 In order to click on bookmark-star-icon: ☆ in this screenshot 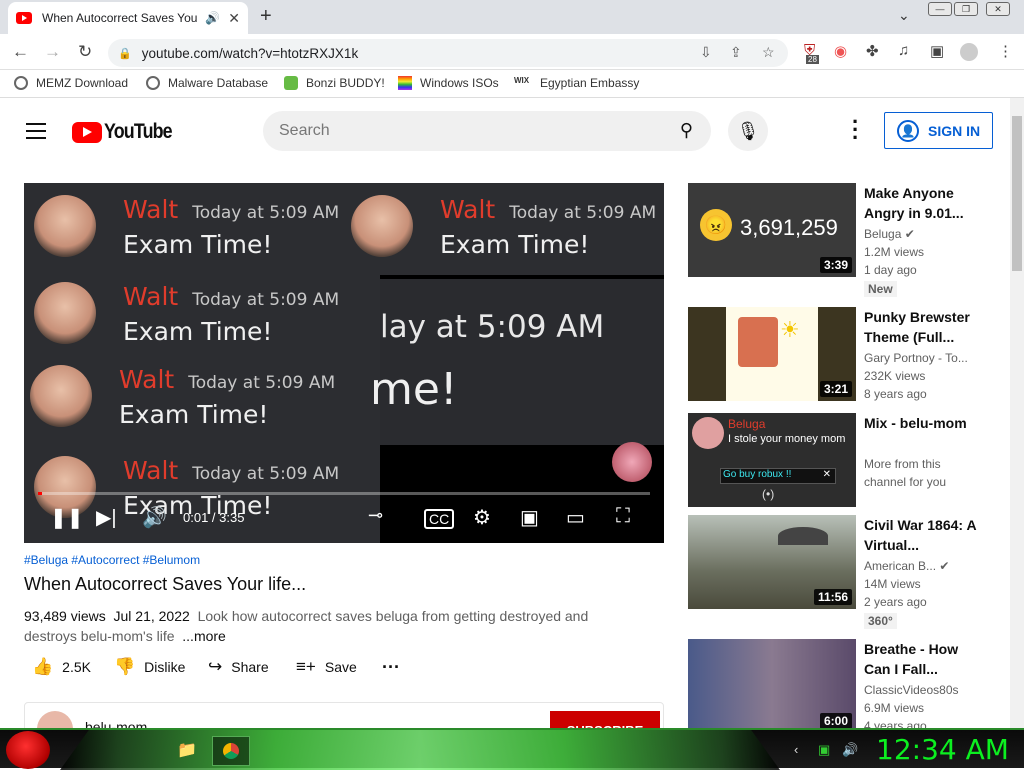, I will do `click(768, 52)`.